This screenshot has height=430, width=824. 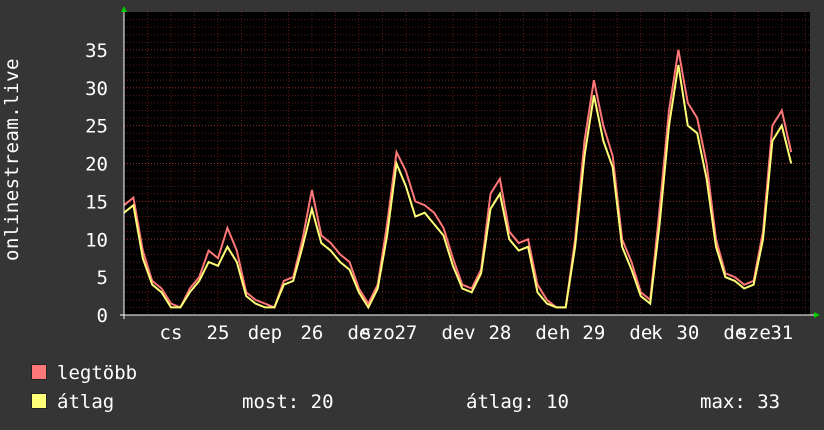 I want to click on y-tick-label: 15, so click(x=96, y=202).